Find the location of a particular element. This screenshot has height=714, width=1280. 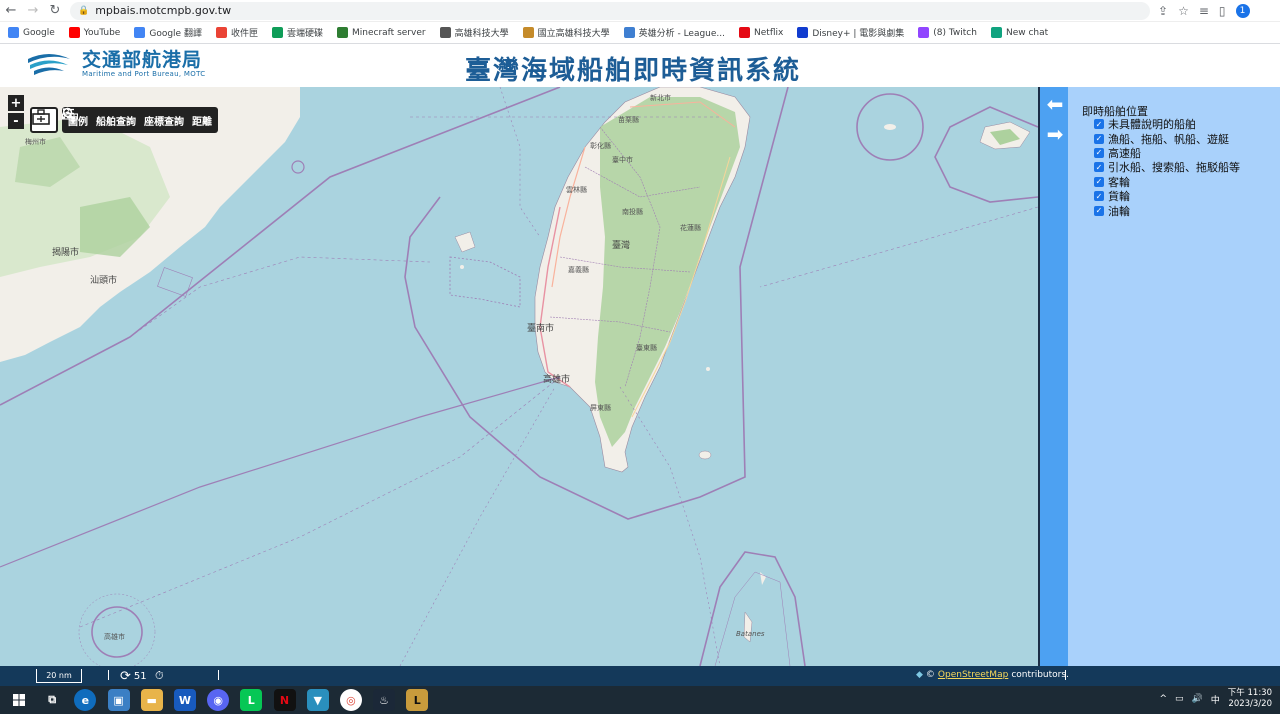

bookmark-item: (8) Twitch is located at coordinates (947, 32).